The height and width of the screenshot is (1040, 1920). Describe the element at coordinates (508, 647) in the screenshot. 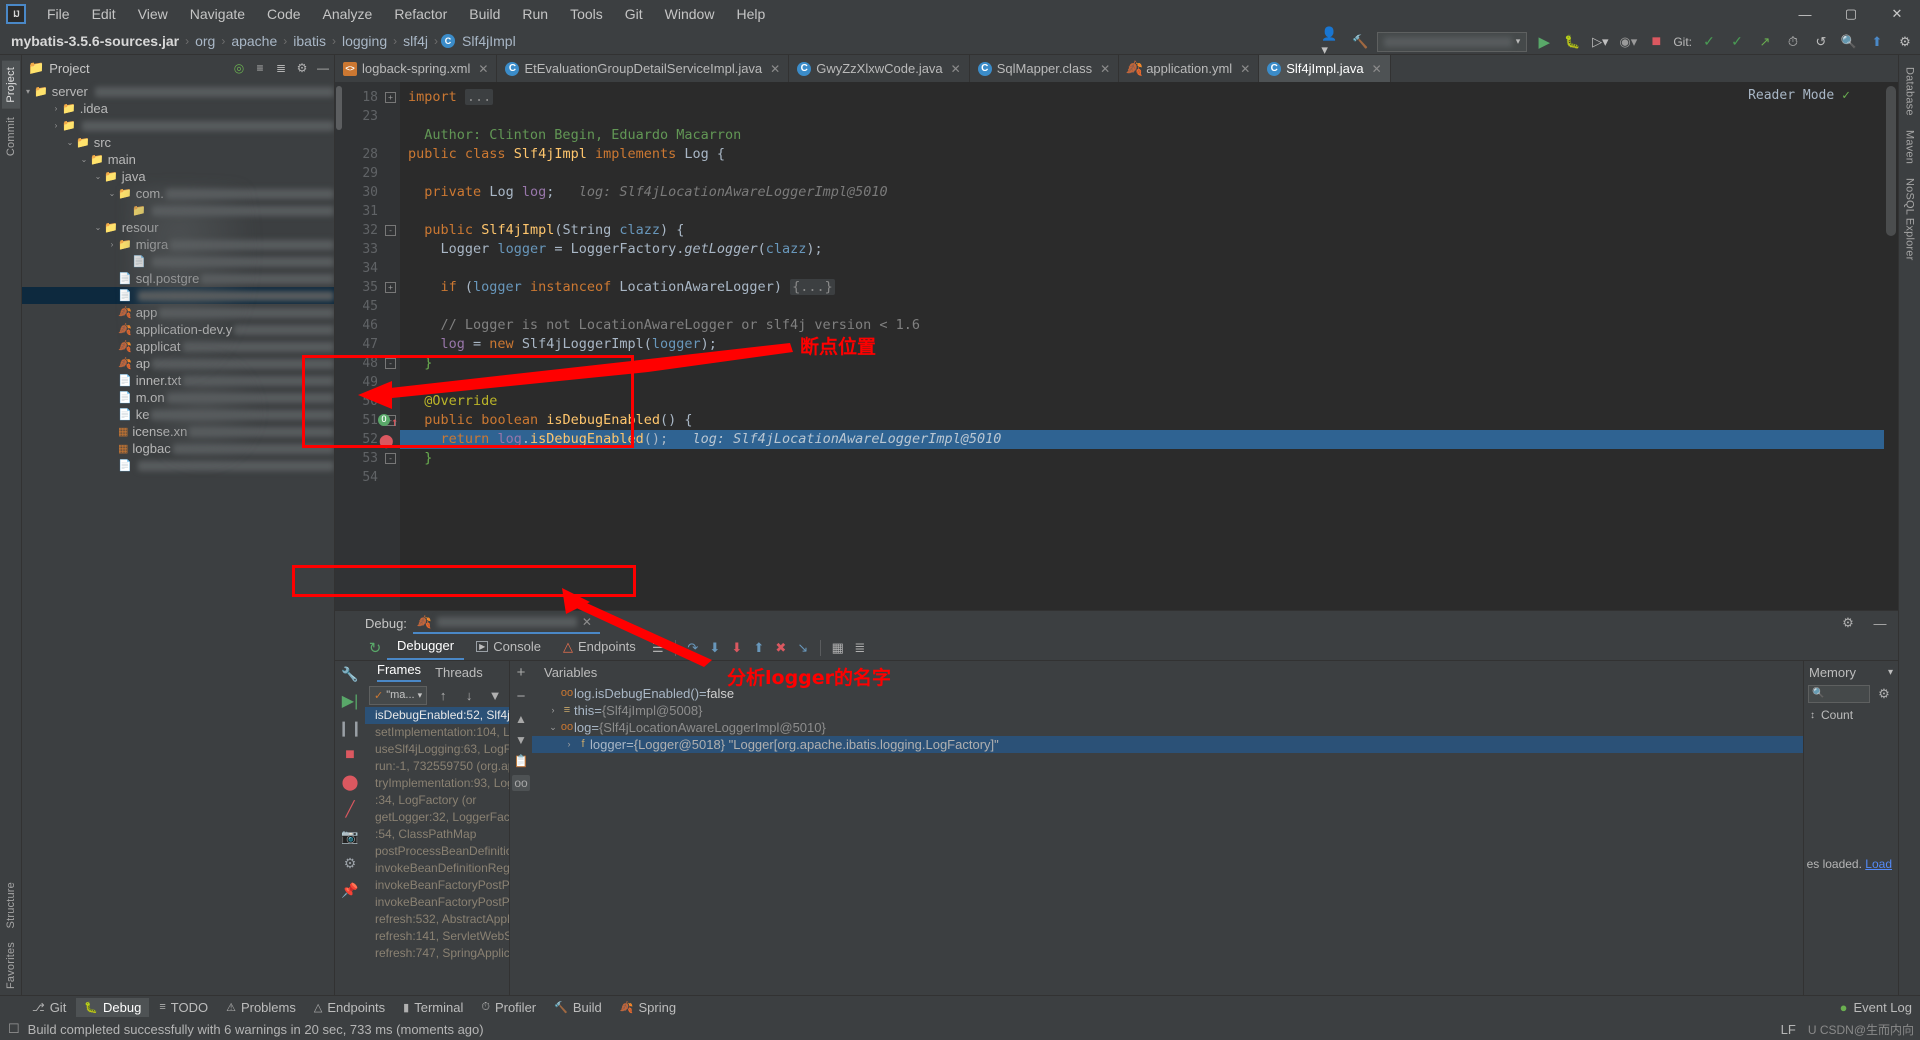

I see `tab-console: ▶ Console` at that location.